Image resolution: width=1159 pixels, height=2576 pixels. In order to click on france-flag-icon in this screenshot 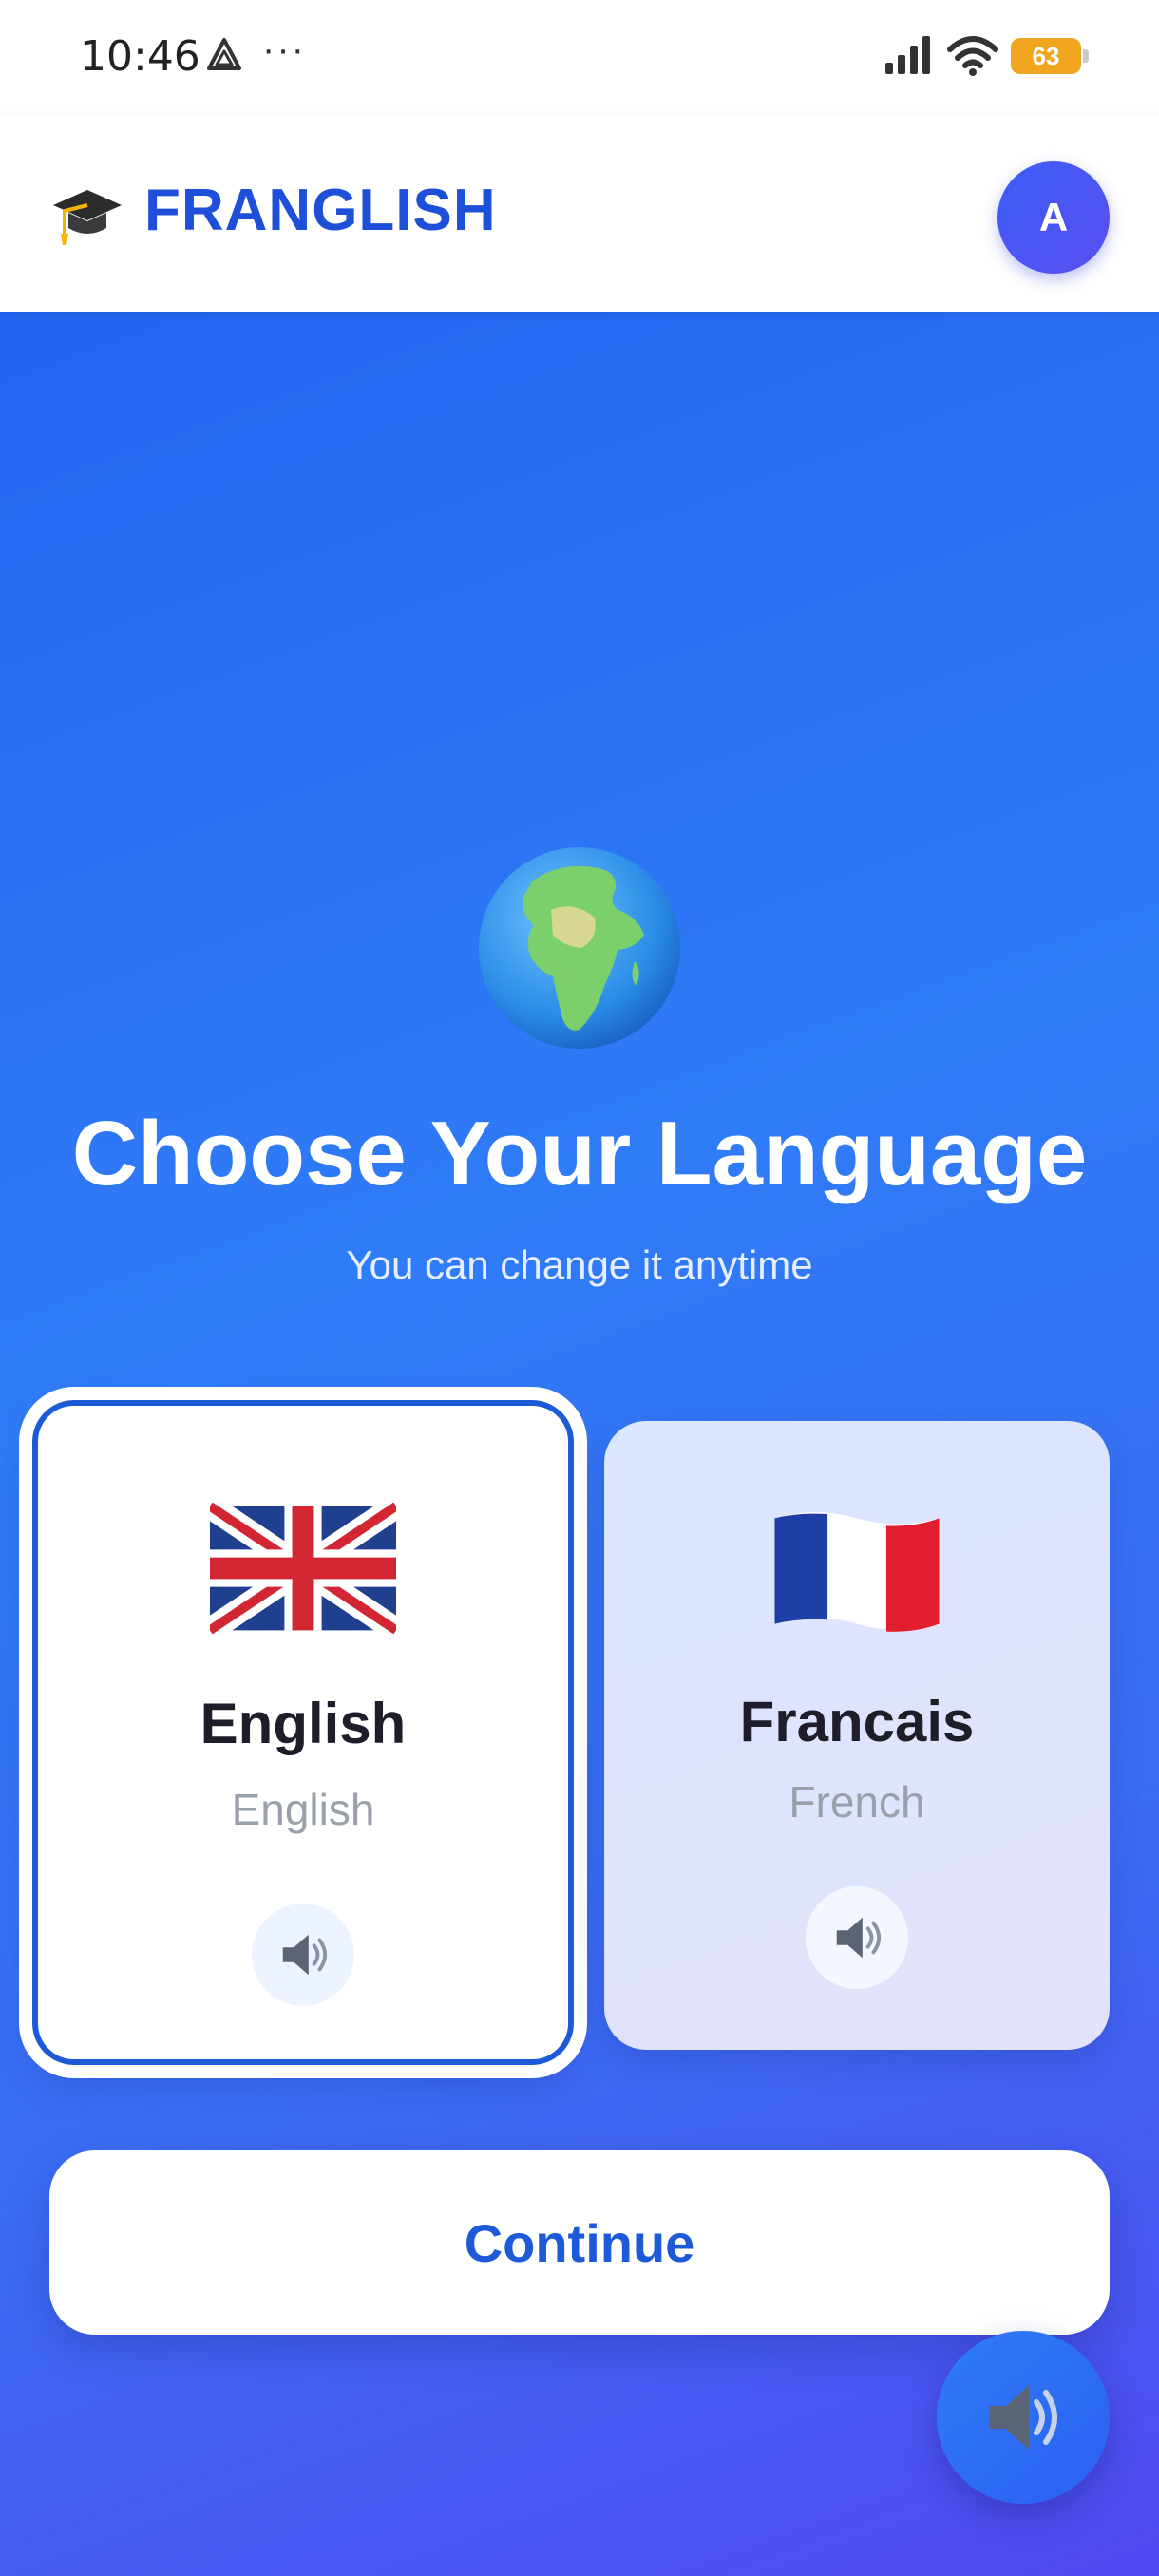, I will do `click(857, 1572)`.